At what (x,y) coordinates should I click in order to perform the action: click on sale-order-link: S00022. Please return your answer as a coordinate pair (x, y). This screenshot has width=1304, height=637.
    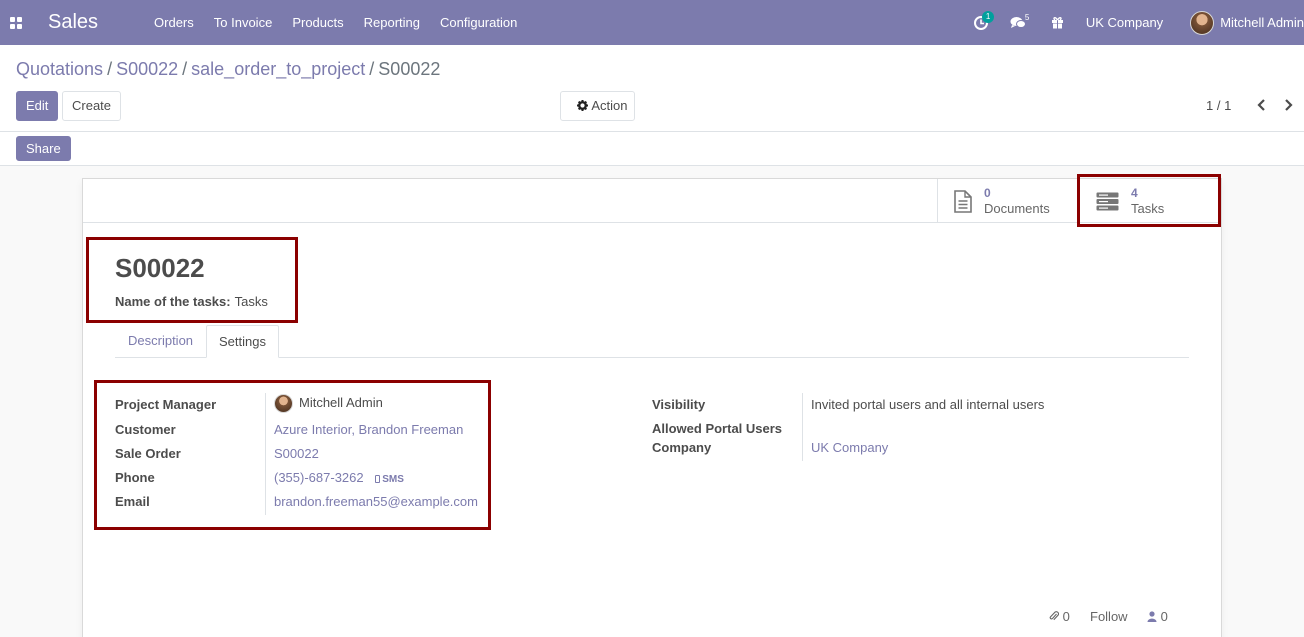
    Looking at the image, I should click on (296, 453).